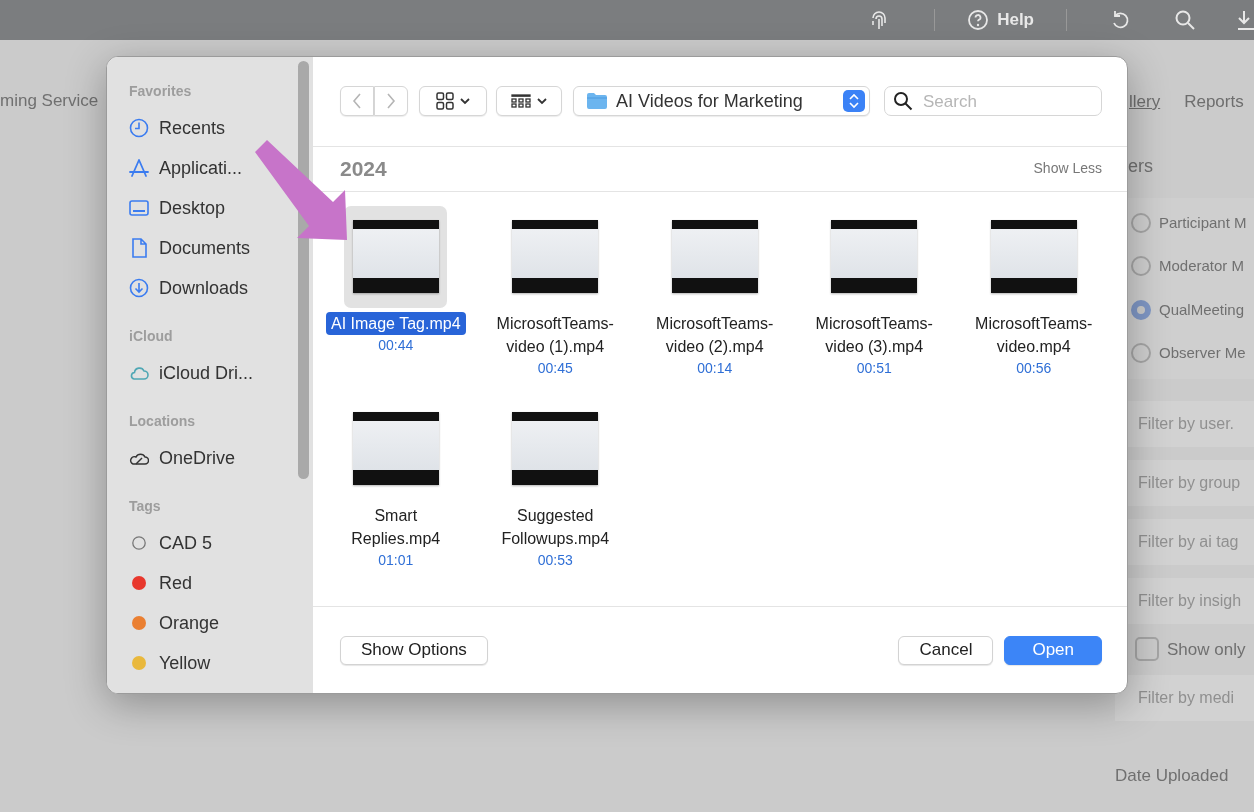  I want to click on help-icon, so click(978, 20).